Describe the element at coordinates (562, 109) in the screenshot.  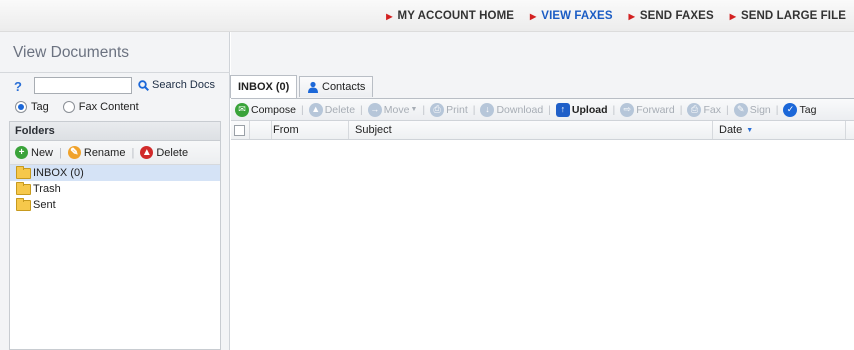
I see `upload-icon: ↑` at that location.